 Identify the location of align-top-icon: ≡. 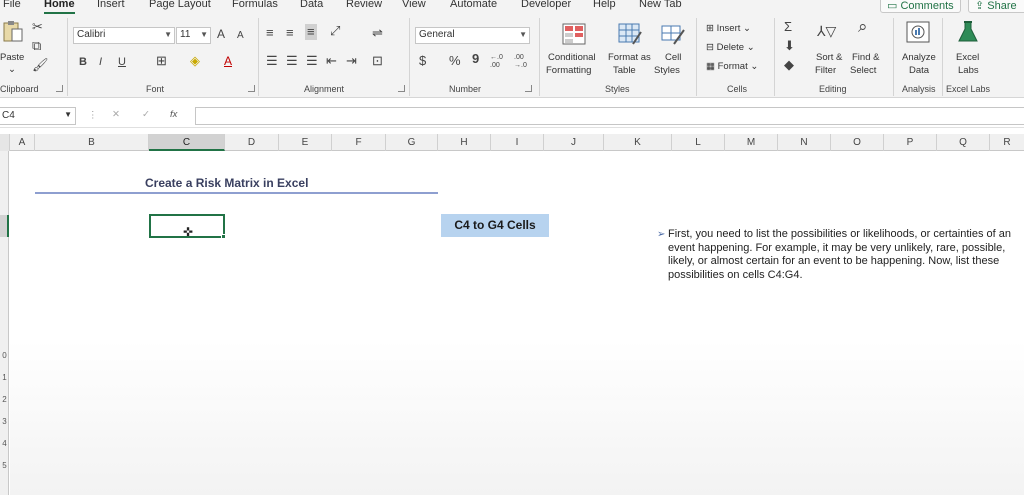
(270, 33).